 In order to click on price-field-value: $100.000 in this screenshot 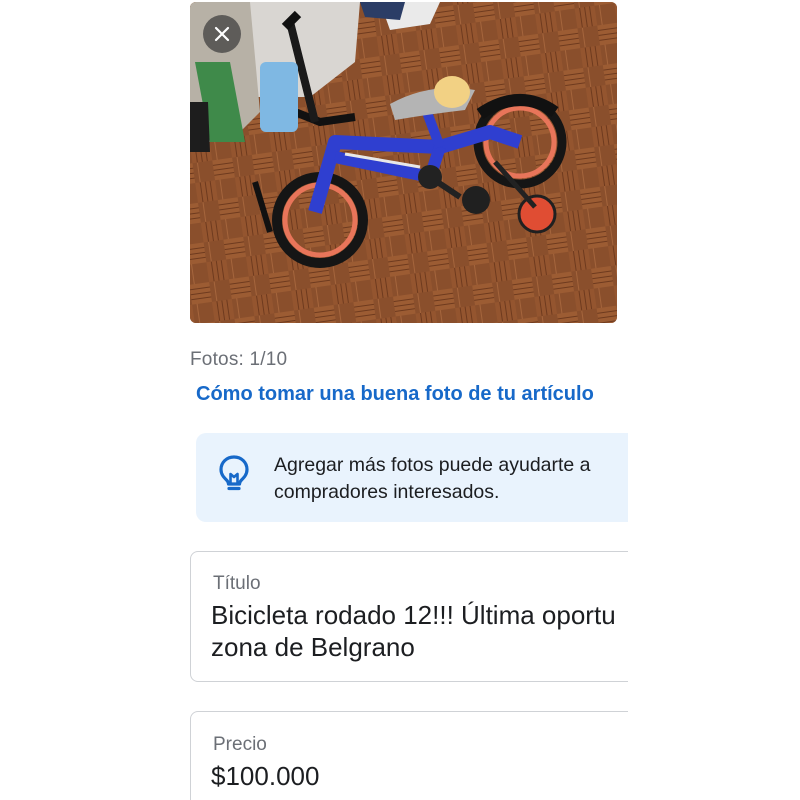, I will do `click(419, 776)`.